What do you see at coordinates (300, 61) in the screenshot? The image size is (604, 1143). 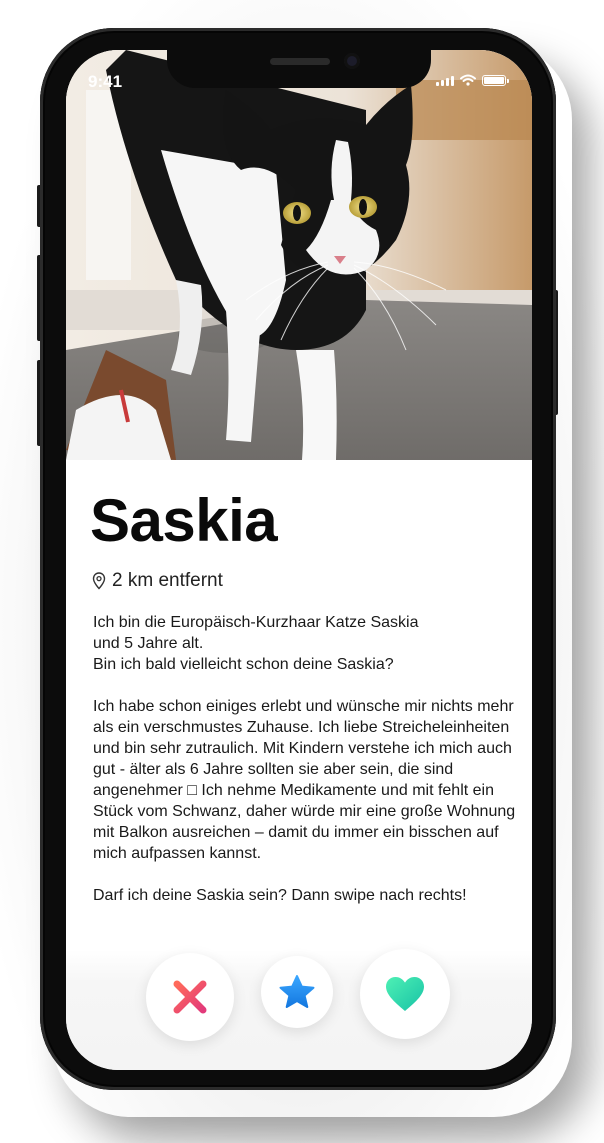 I see `earpiece-speaker` at bounding box center [300, 61].